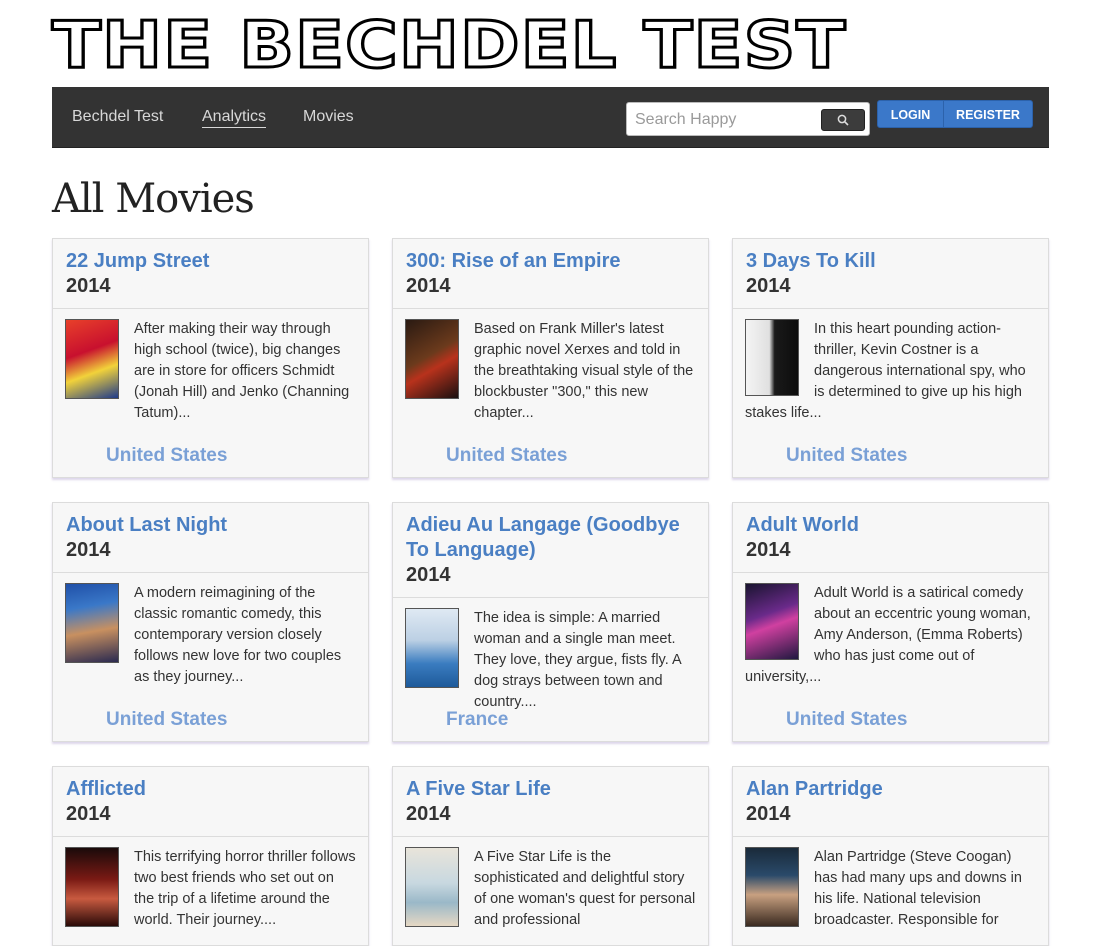  Describe the element at coordinates (550, 261) in the screenshot. I see `movie-title-link: 300: Rise of an Empire` at that location.